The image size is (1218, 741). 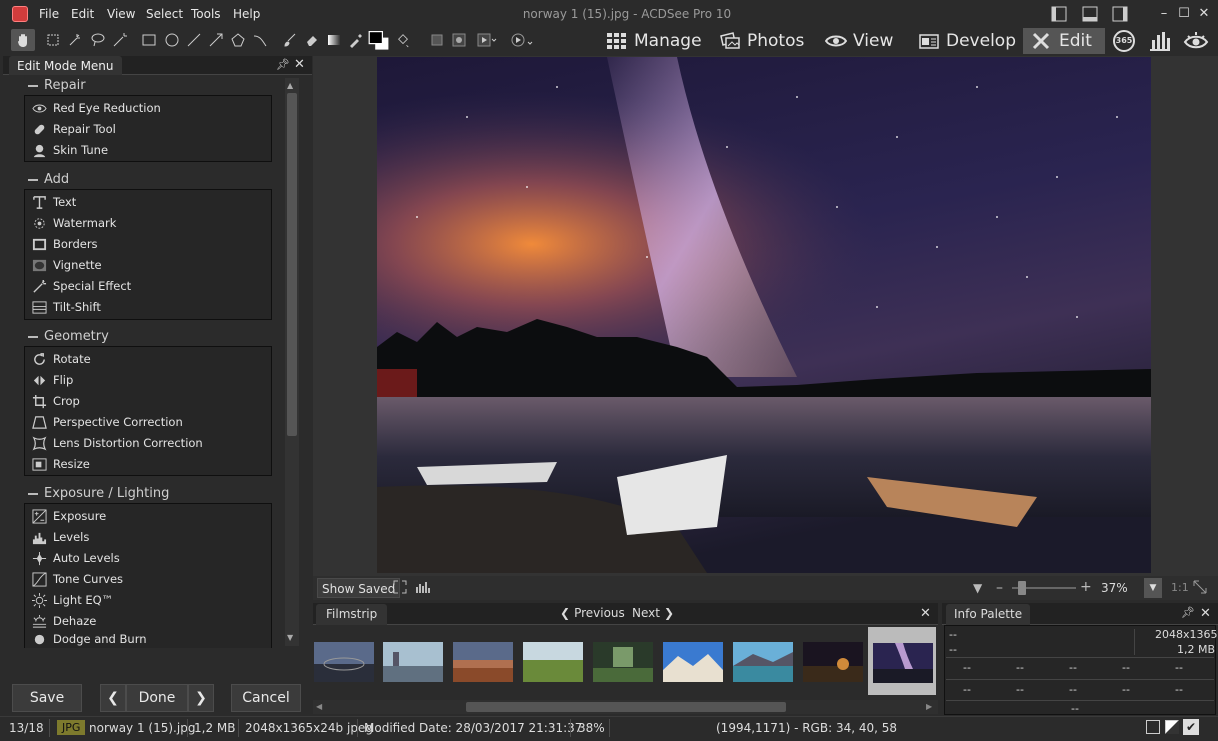 I want to click on mode-develop-button: Develop, so click(x=967, y=41).